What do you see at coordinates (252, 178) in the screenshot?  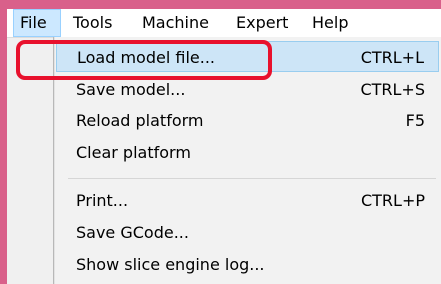 I see `menu-separator` at bounding box center [252, 178].